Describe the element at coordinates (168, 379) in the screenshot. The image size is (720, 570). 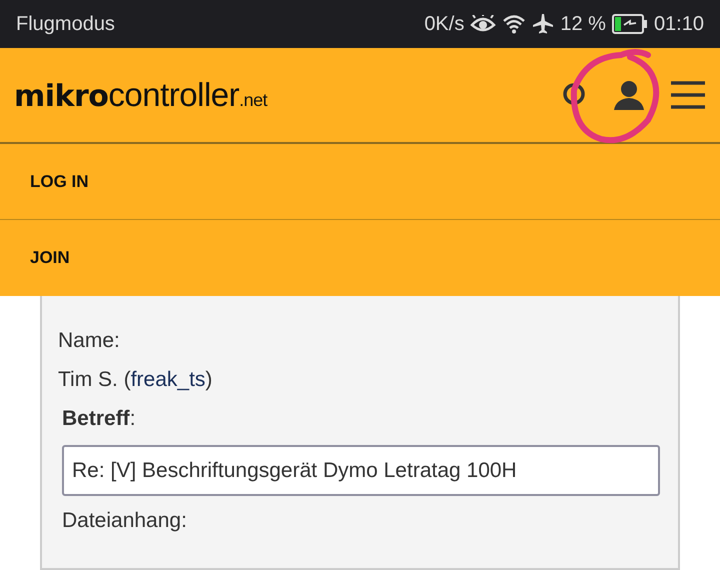
I see `username-link: freak_ts` at that location.